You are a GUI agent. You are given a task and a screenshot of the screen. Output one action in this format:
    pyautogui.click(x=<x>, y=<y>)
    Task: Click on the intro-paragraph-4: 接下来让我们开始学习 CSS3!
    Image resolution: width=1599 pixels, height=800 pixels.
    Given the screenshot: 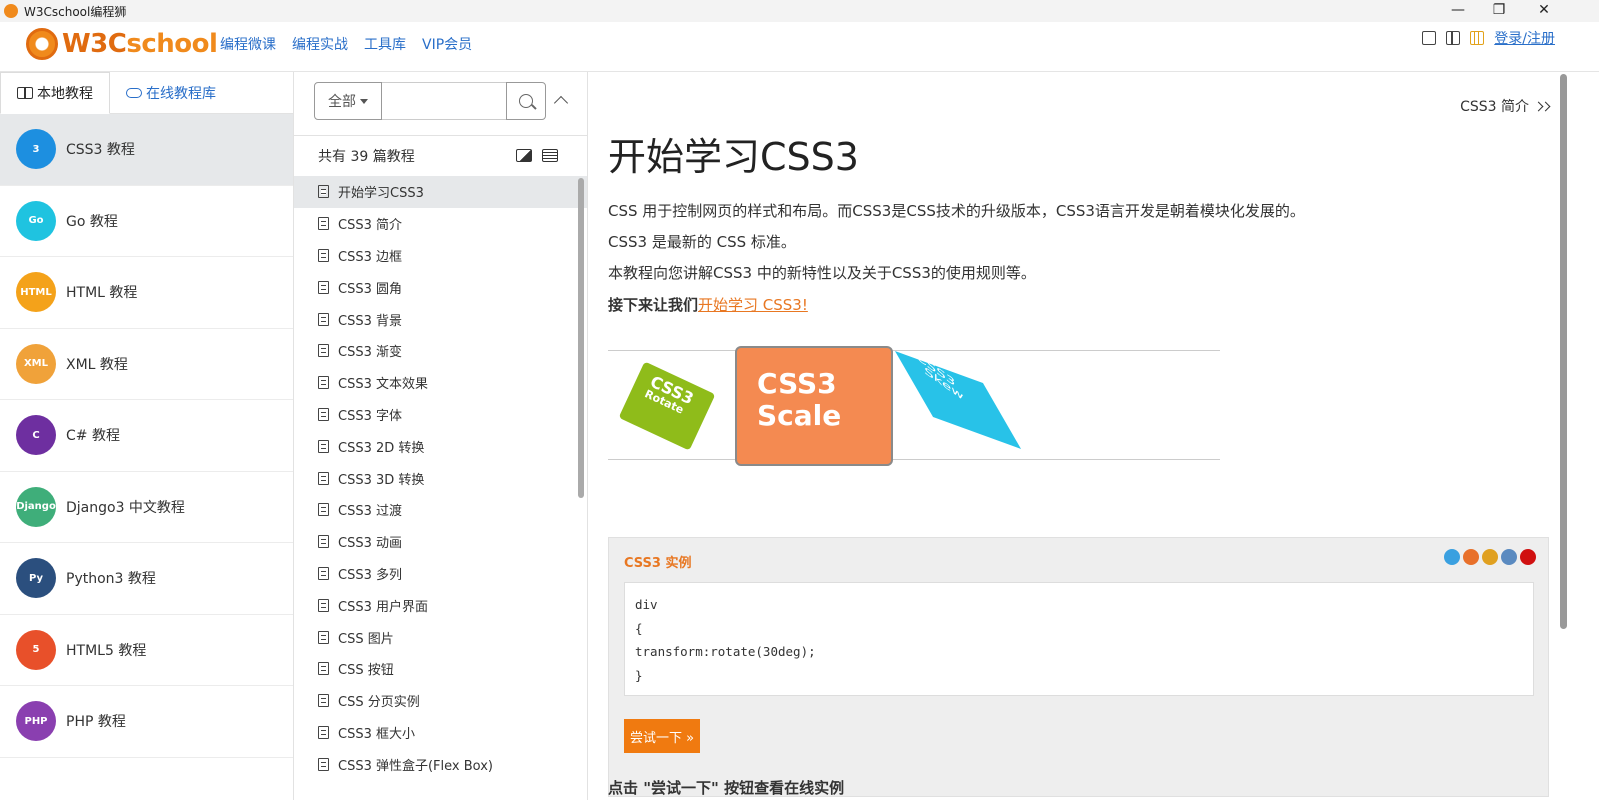 What is the action you would take?
    pyautogui.click(x=708, y=304)
    